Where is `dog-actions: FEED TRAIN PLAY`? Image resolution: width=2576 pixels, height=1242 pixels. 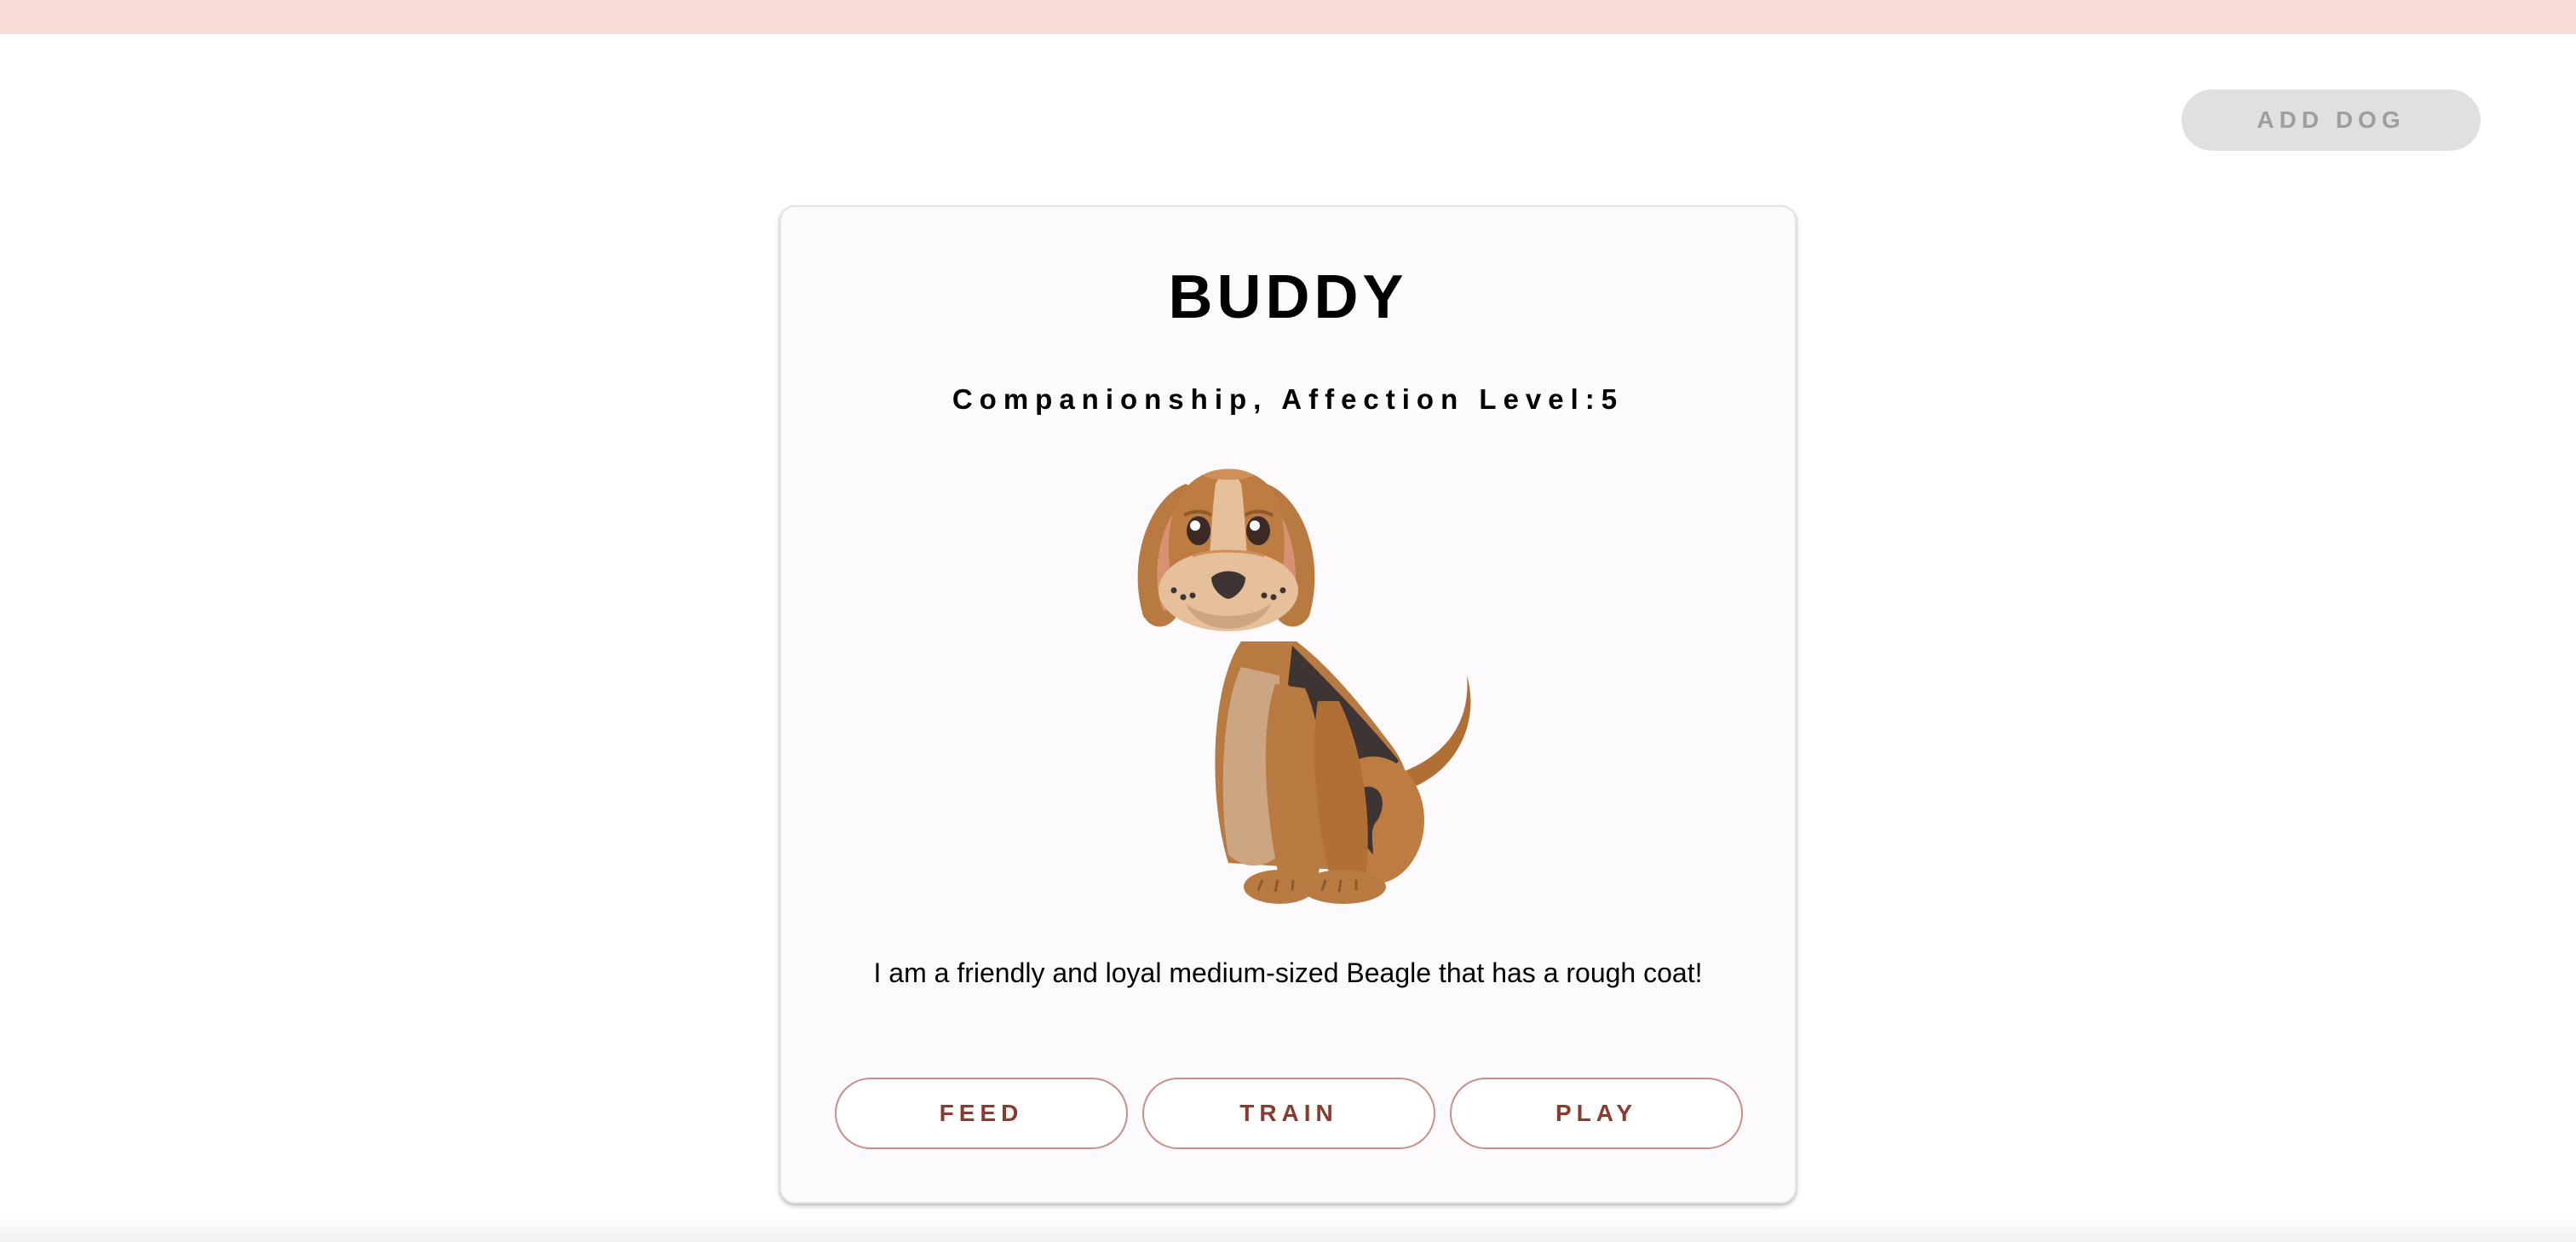 dog-actions: FEED TRAIN PLAY is located at coordinates (1289, 1113).